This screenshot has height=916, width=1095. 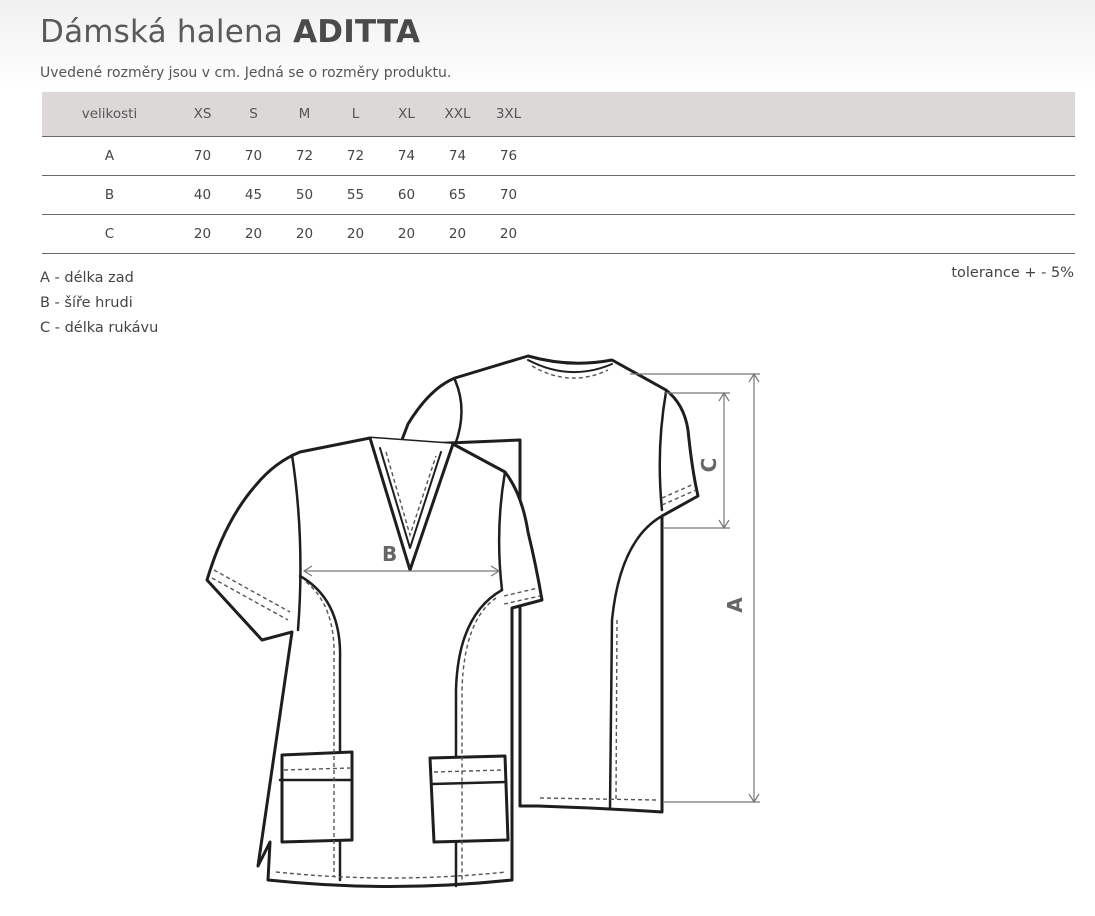 I want to click on dimension-c-label: C, so click(x=709, y=465).